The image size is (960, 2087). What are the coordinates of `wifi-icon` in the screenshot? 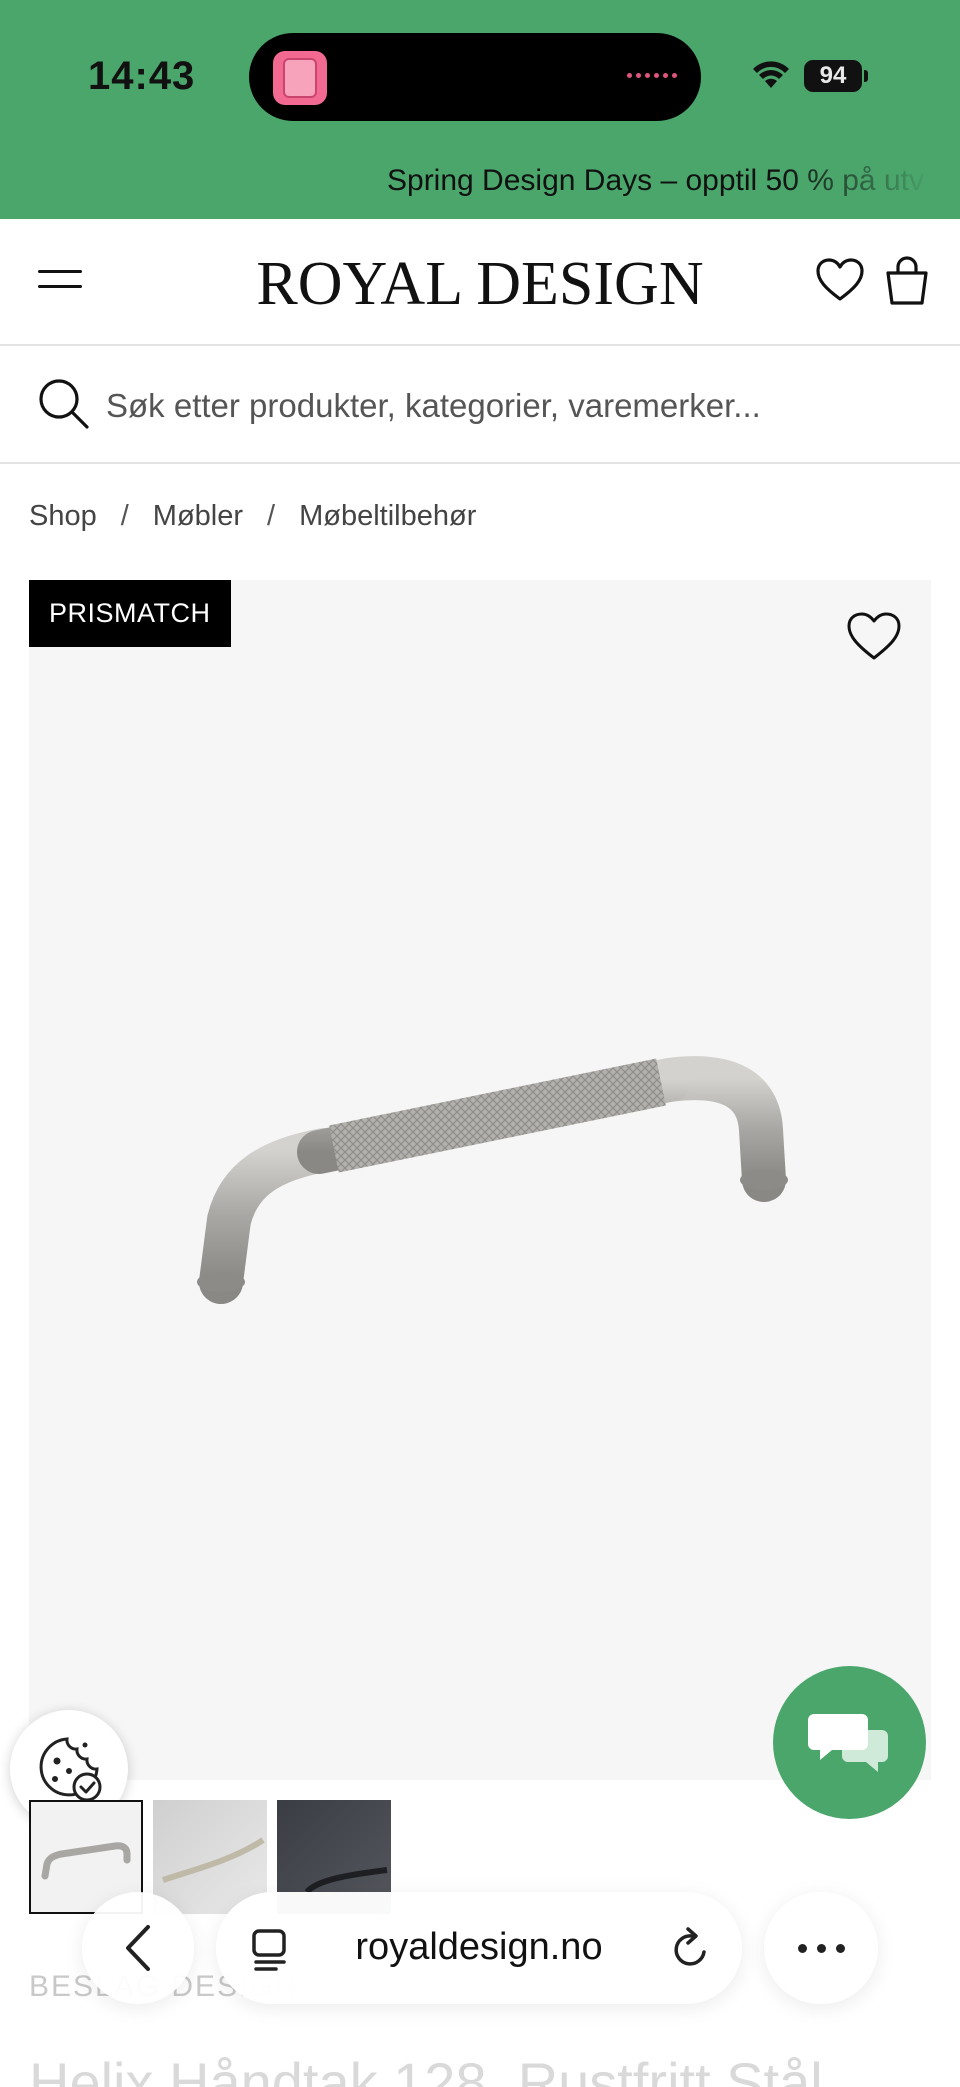 It's located at (771, 74).